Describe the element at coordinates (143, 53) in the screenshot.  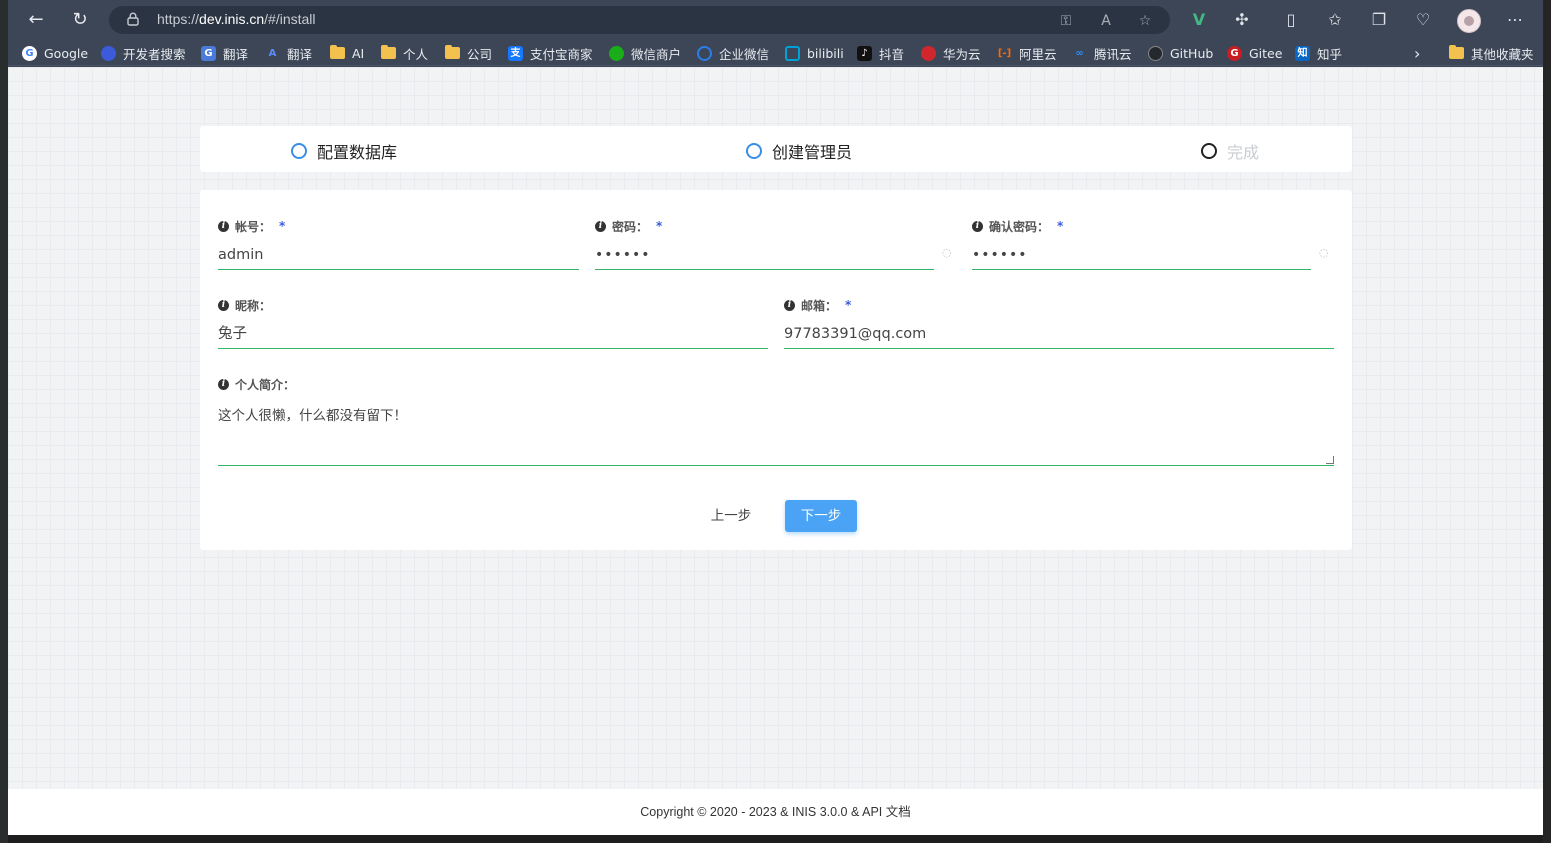
I see `bookmark-dev-search: 开发者搜索` at that location.